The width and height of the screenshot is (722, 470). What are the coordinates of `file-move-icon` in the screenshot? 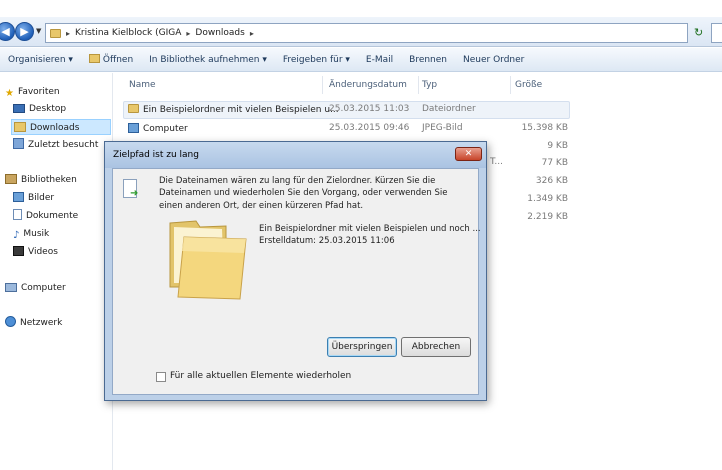 It's located at (130, 189).